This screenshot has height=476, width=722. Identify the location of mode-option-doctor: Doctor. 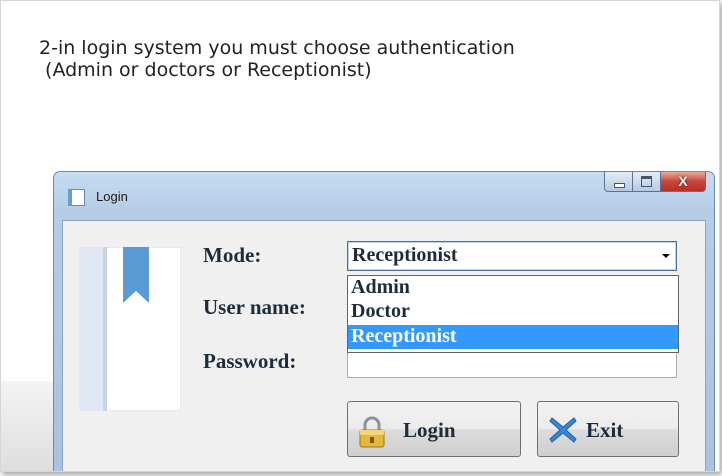
(513, 312).